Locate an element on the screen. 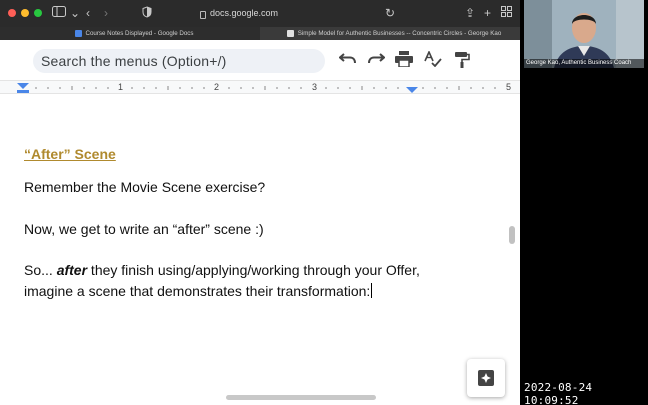 Image resolution: width=648 pixels, height=405 pixels. ruler-label: 3 is located at coordinates (315, 87).